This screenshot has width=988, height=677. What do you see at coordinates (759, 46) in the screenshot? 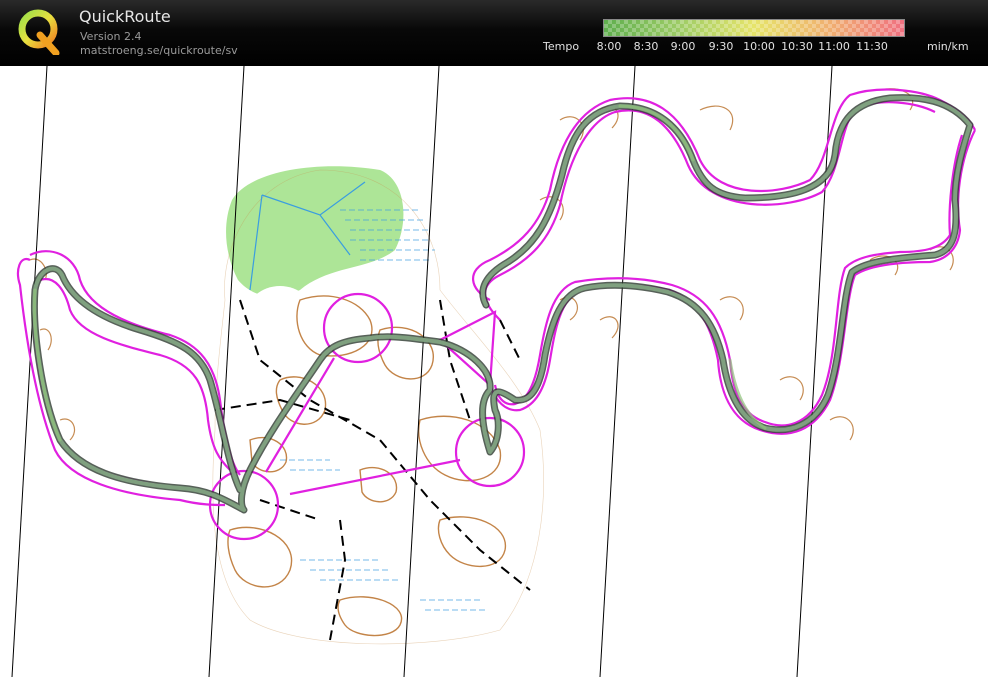
I see `tempo-tick-label: 10:00` at bounding box center [759, 46].